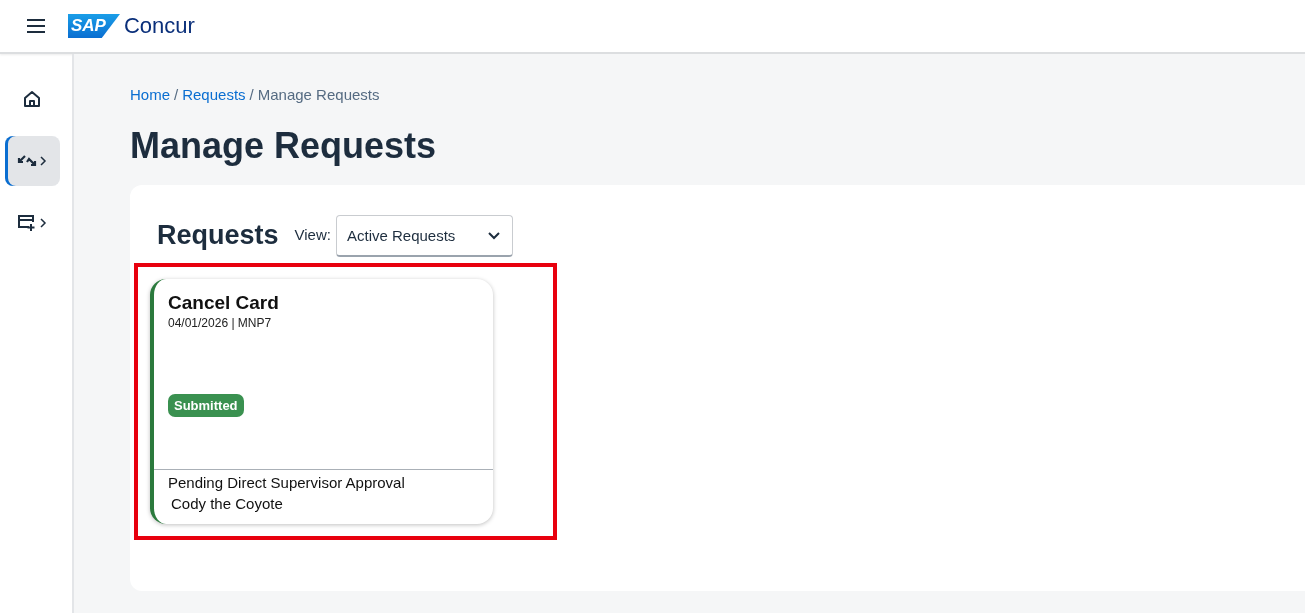  I want to click on approval-status: Pending Direct Supervisor Approval, so click(287, 482).